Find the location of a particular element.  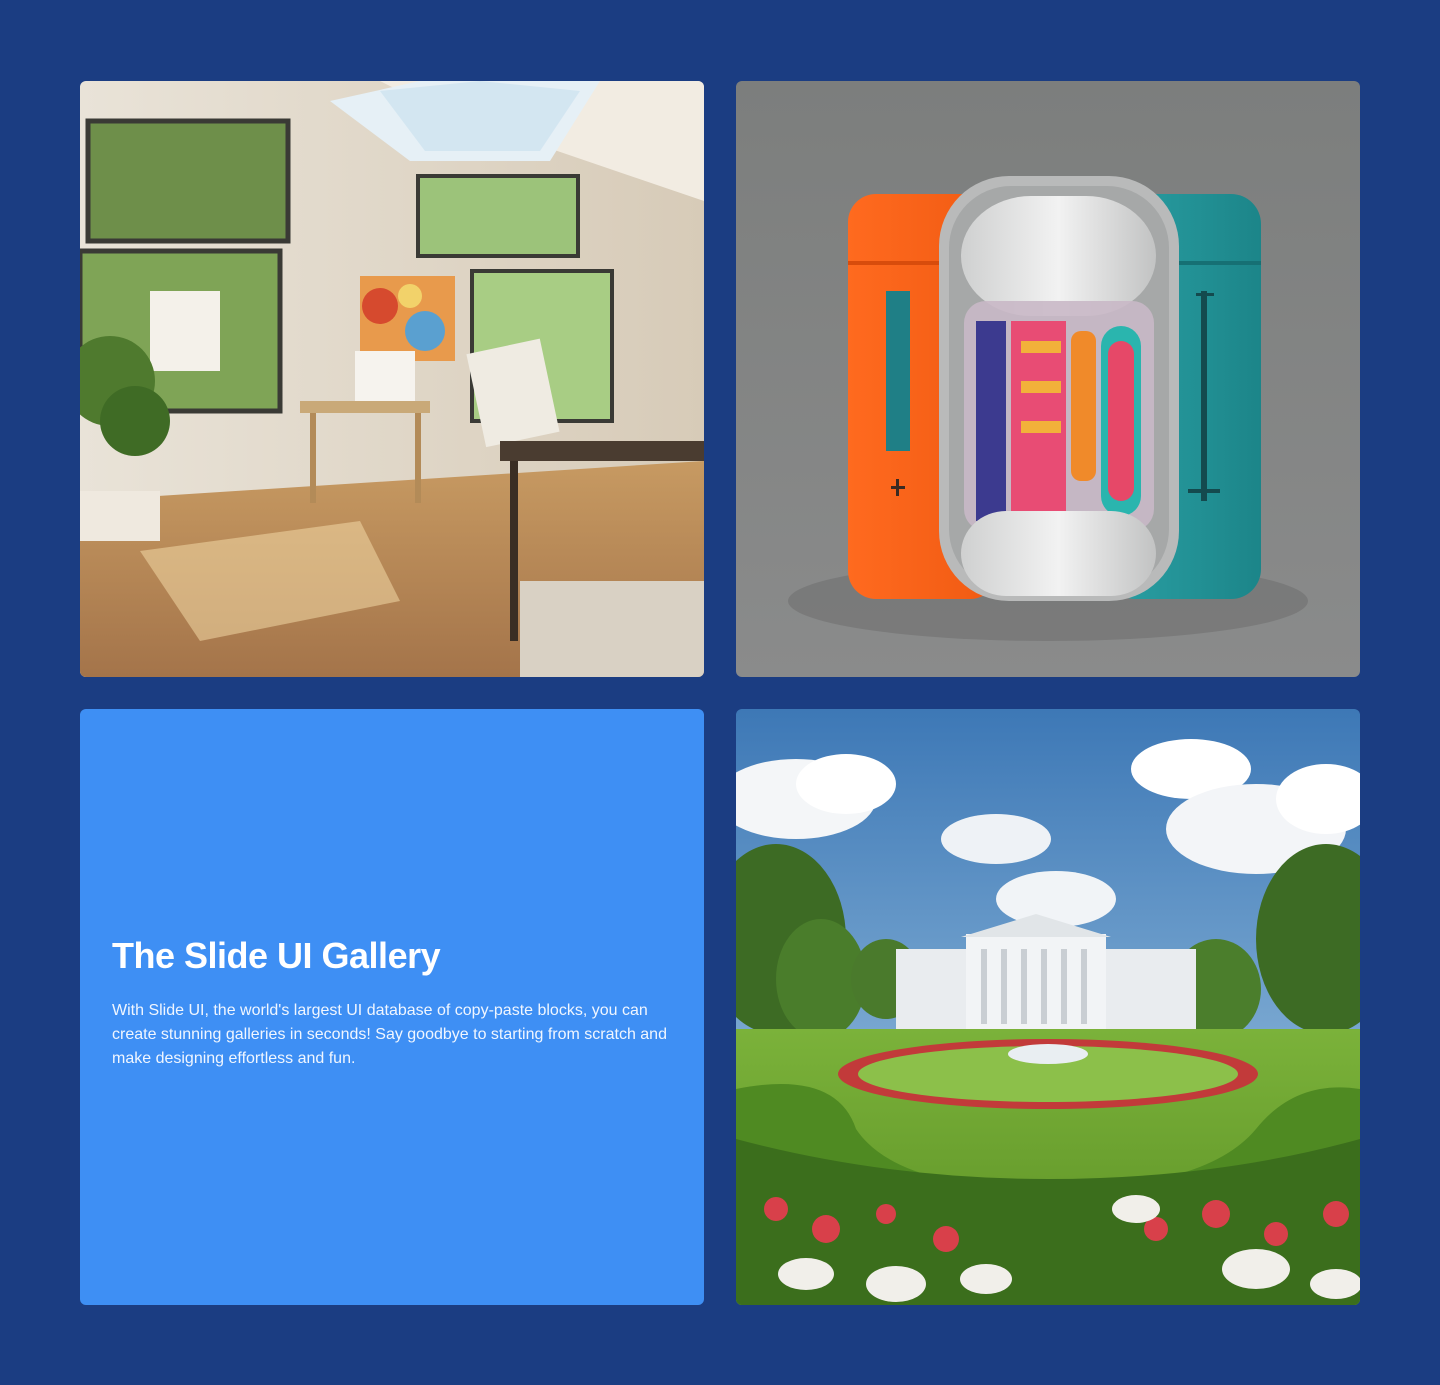

gallery-title: The Slide UI Gallery is located at coordinates (276, 955).